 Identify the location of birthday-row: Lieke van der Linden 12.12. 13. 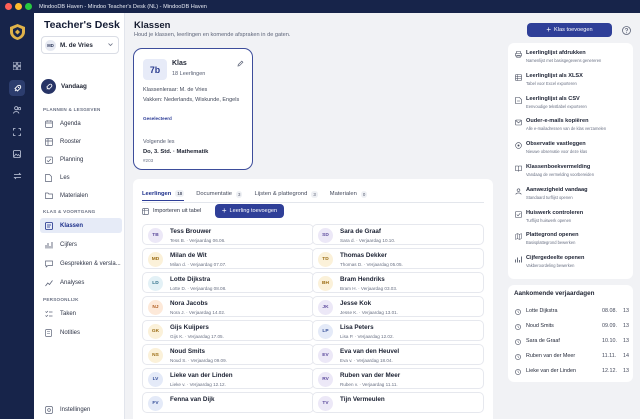
(570, 372).